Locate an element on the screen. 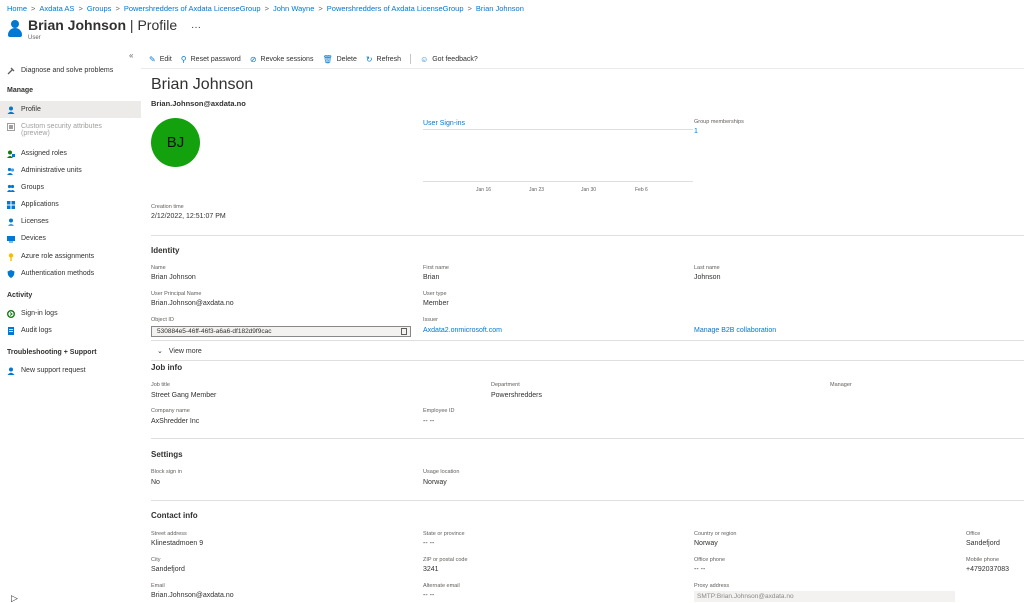  sidebar-item-azure-role-assignments: Azure role assignments is located at coordinates (70, 256).